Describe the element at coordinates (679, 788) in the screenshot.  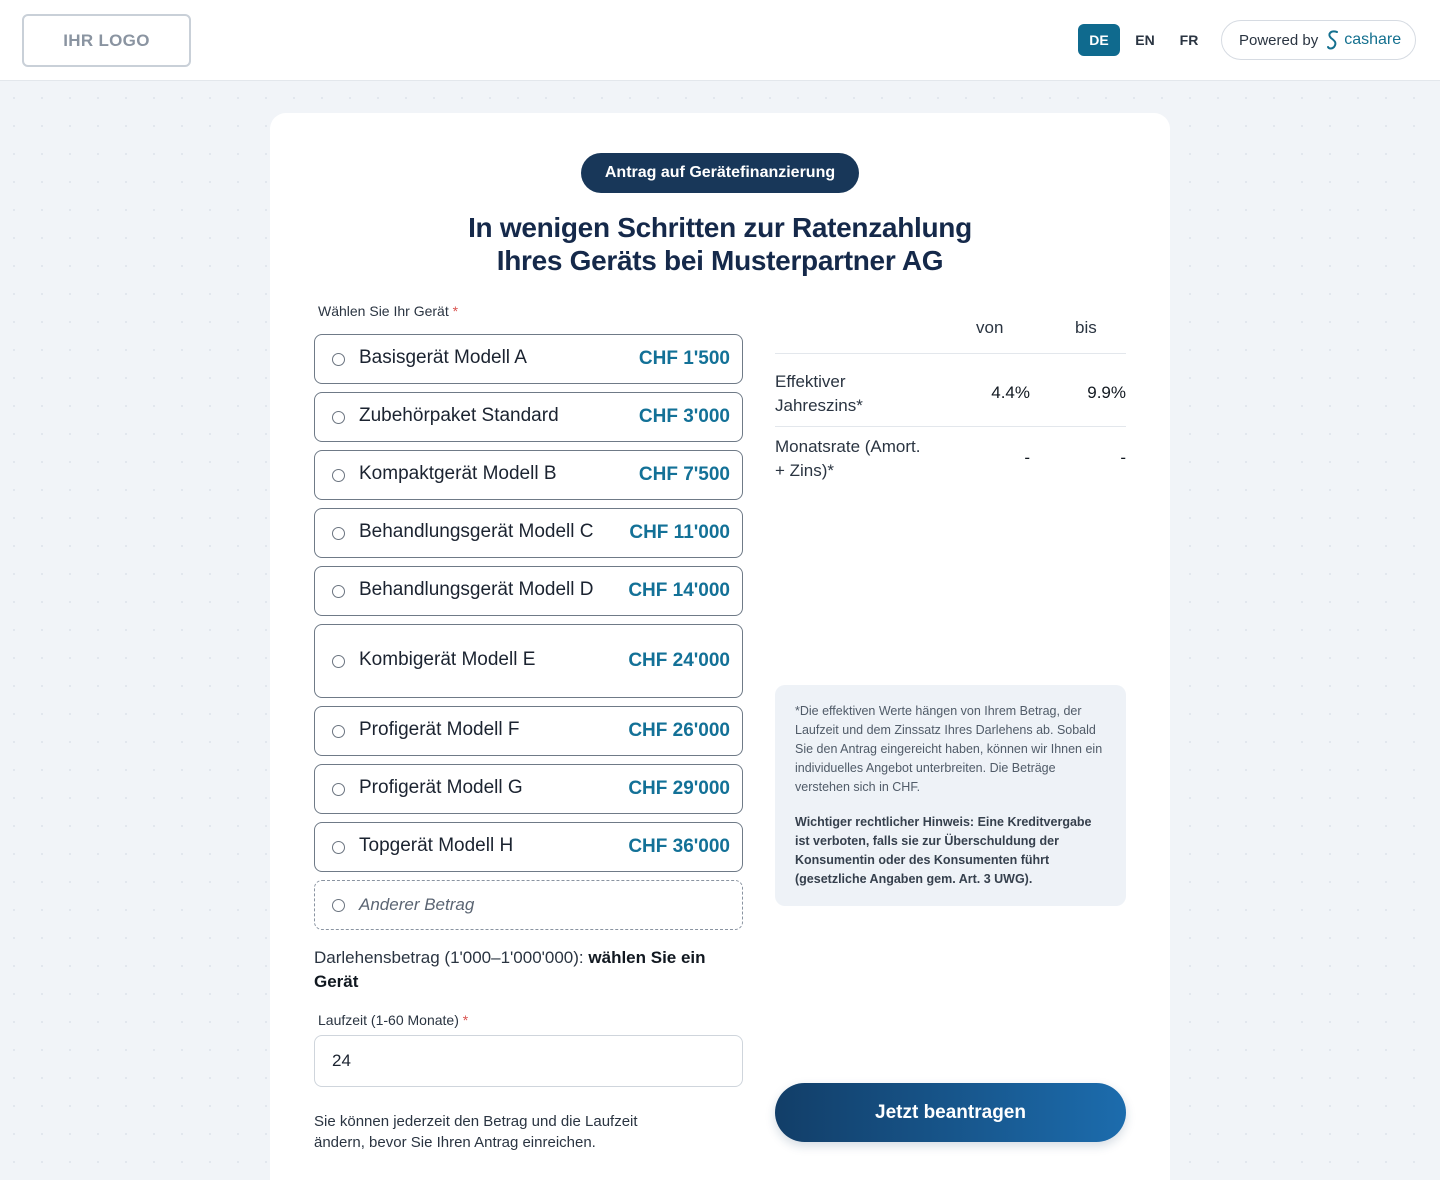
I see `device-price: CHF 29'000` at that location.